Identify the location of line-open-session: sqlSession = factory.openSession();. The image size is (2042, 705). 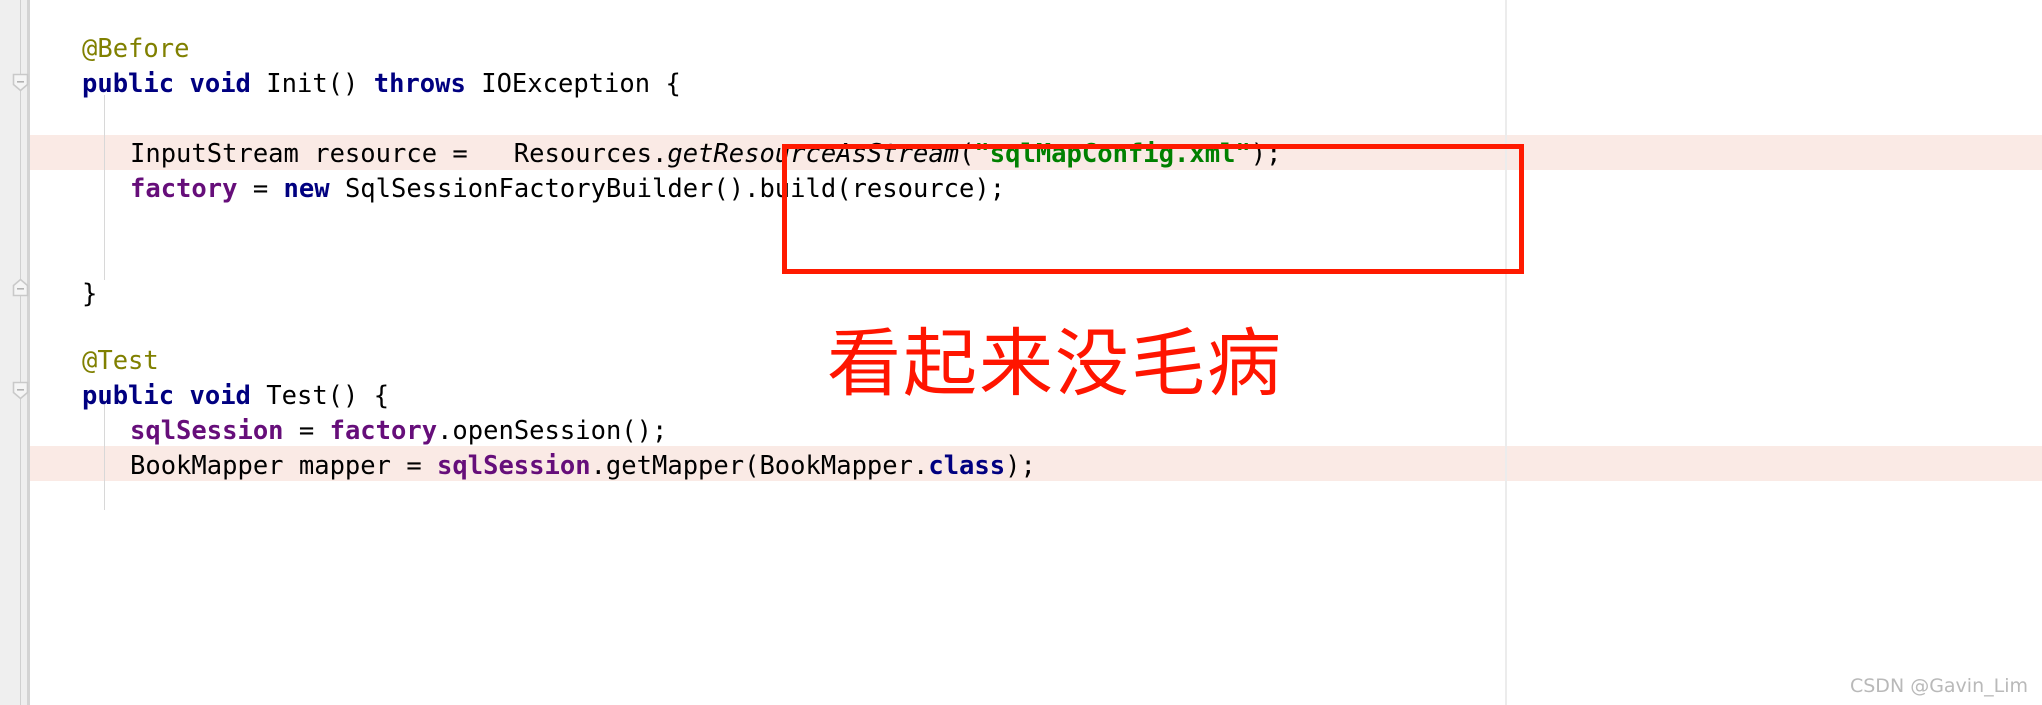
(333, 431).